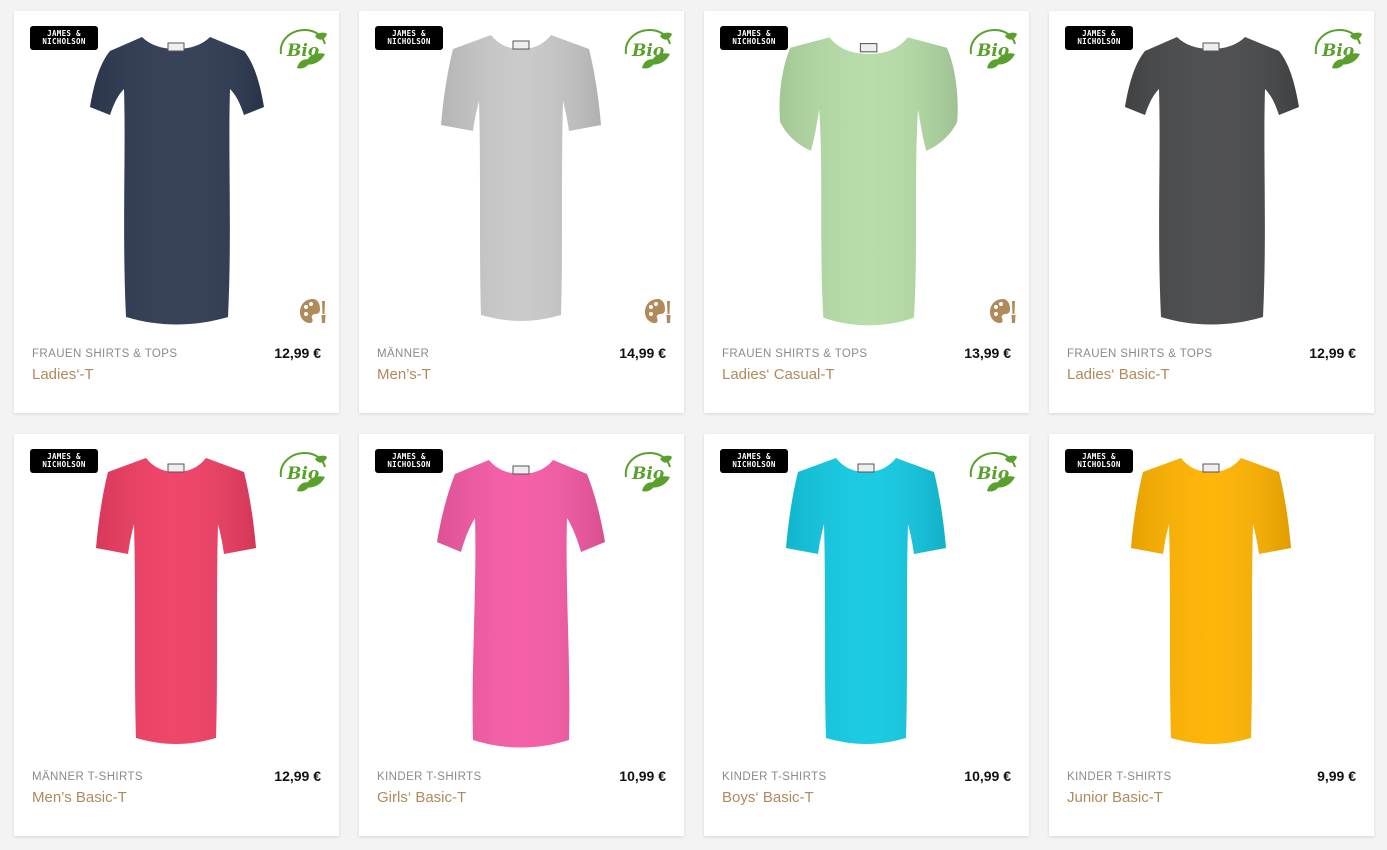  Describe the element at coordinates (778, 374) in the screenshot. I see `product-name-link: Ladies‘ Casual-T` at that location.